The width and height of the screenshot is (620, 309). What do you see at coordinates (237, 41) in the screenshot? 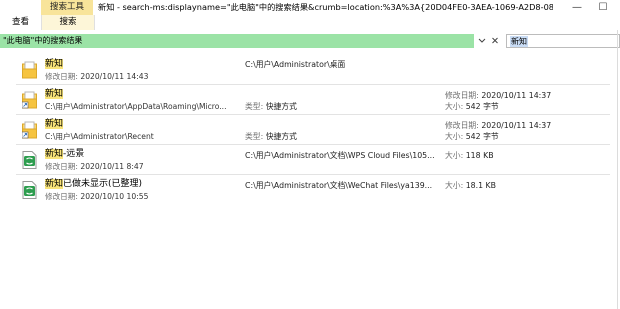
I see `address-bar: "此电脑"中的搜索结果` at bounding box center [237, 41].